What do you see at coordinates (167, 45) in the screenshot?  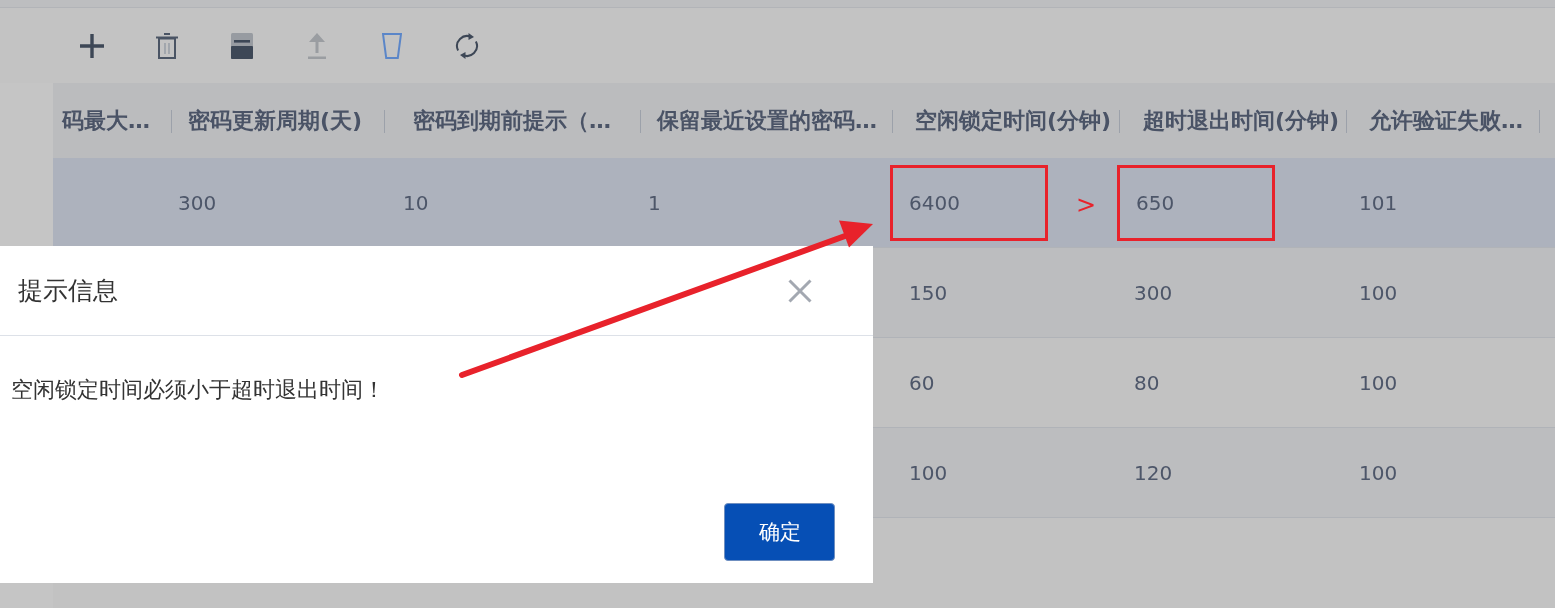 I see `trash-icon` at bounding box center [167, 45].